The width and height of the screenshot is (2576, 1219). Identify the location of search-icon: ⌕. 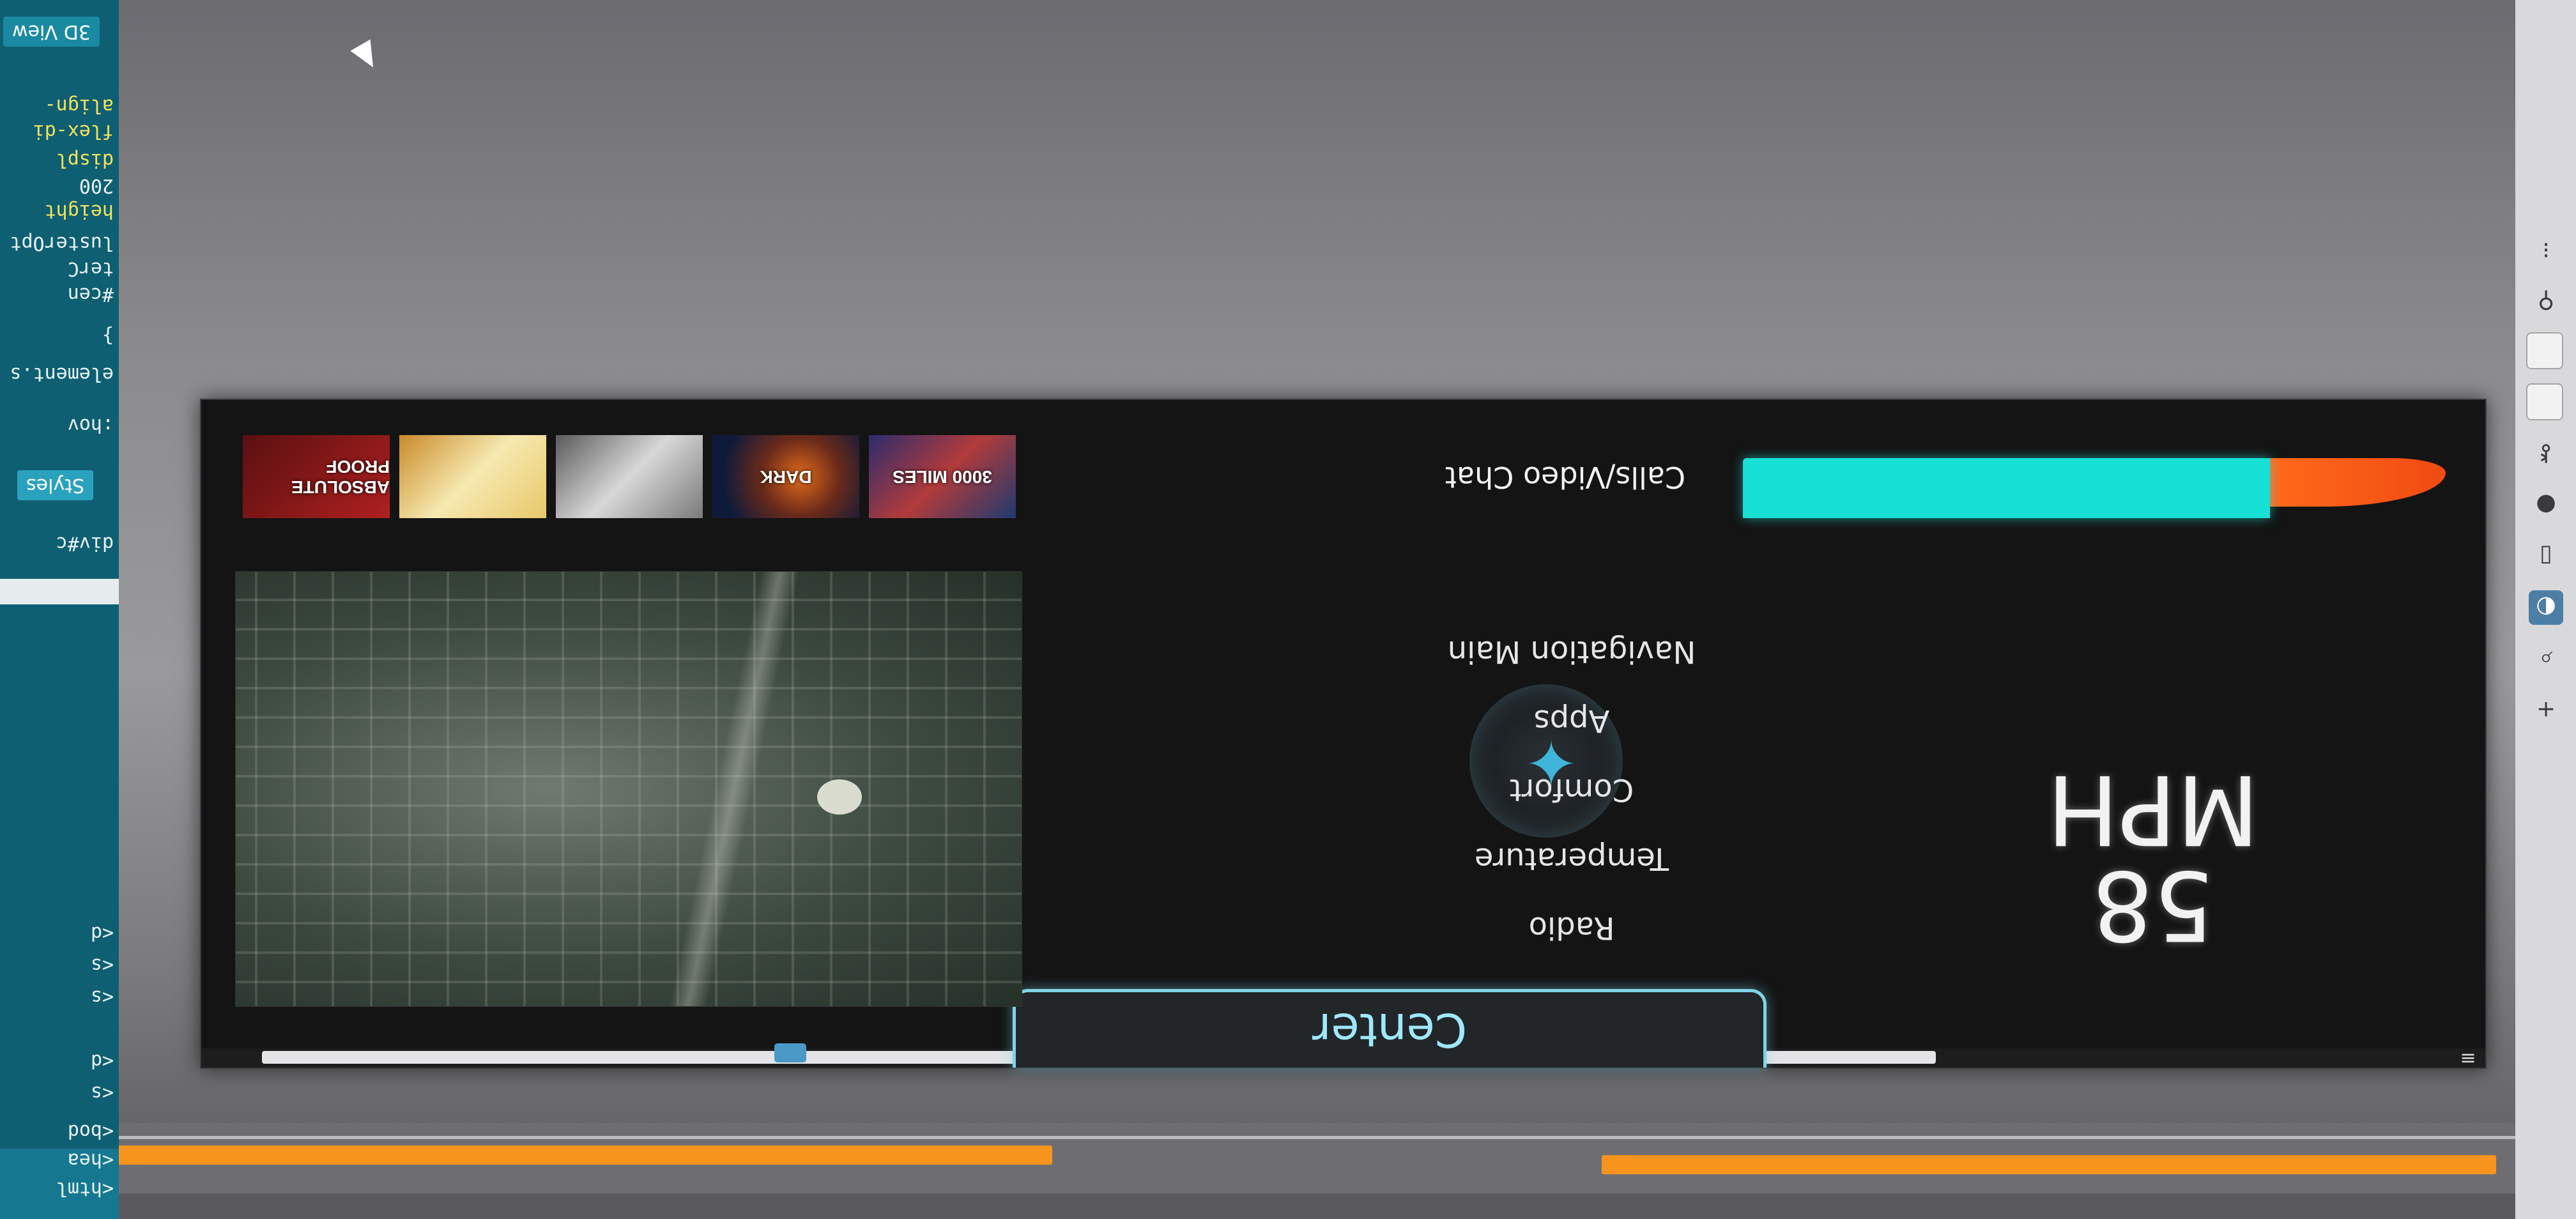
(2546, 658).